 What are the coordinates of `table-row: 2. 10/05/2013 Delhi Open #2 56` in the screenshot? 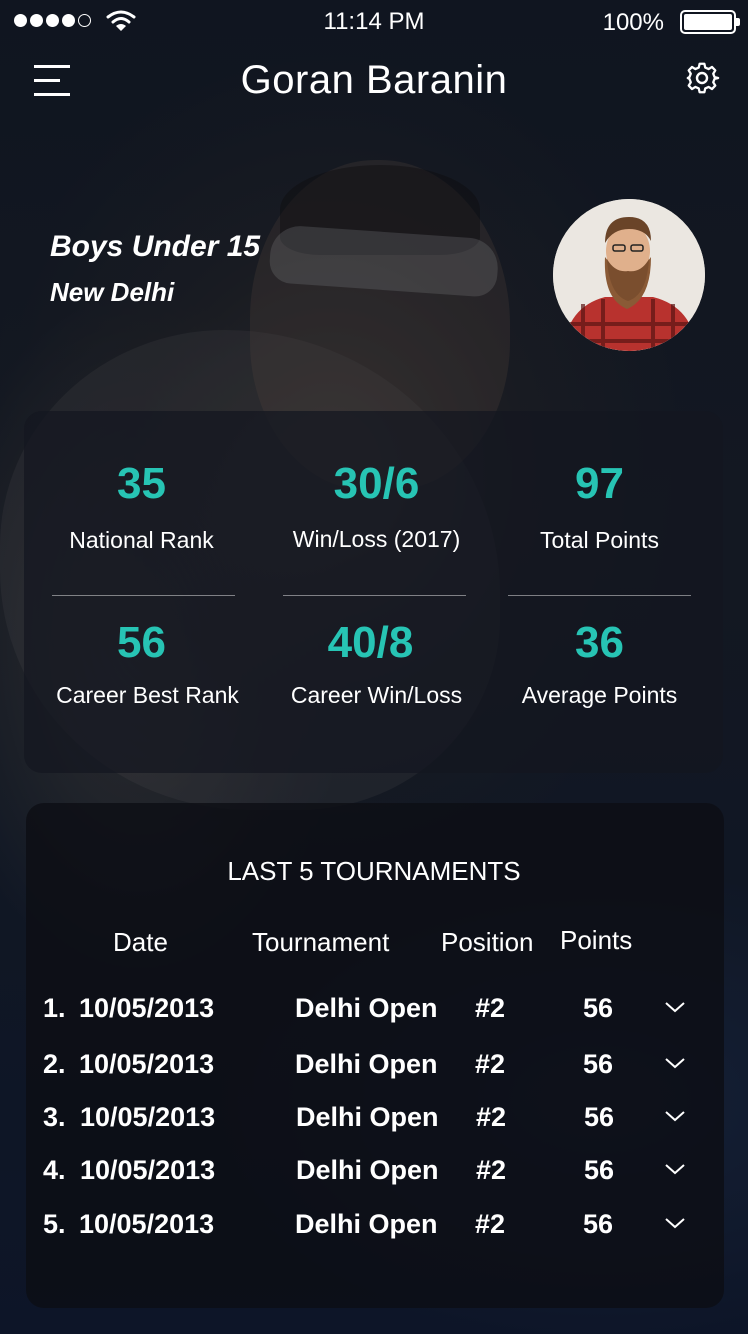 It's located at (374, 1064).